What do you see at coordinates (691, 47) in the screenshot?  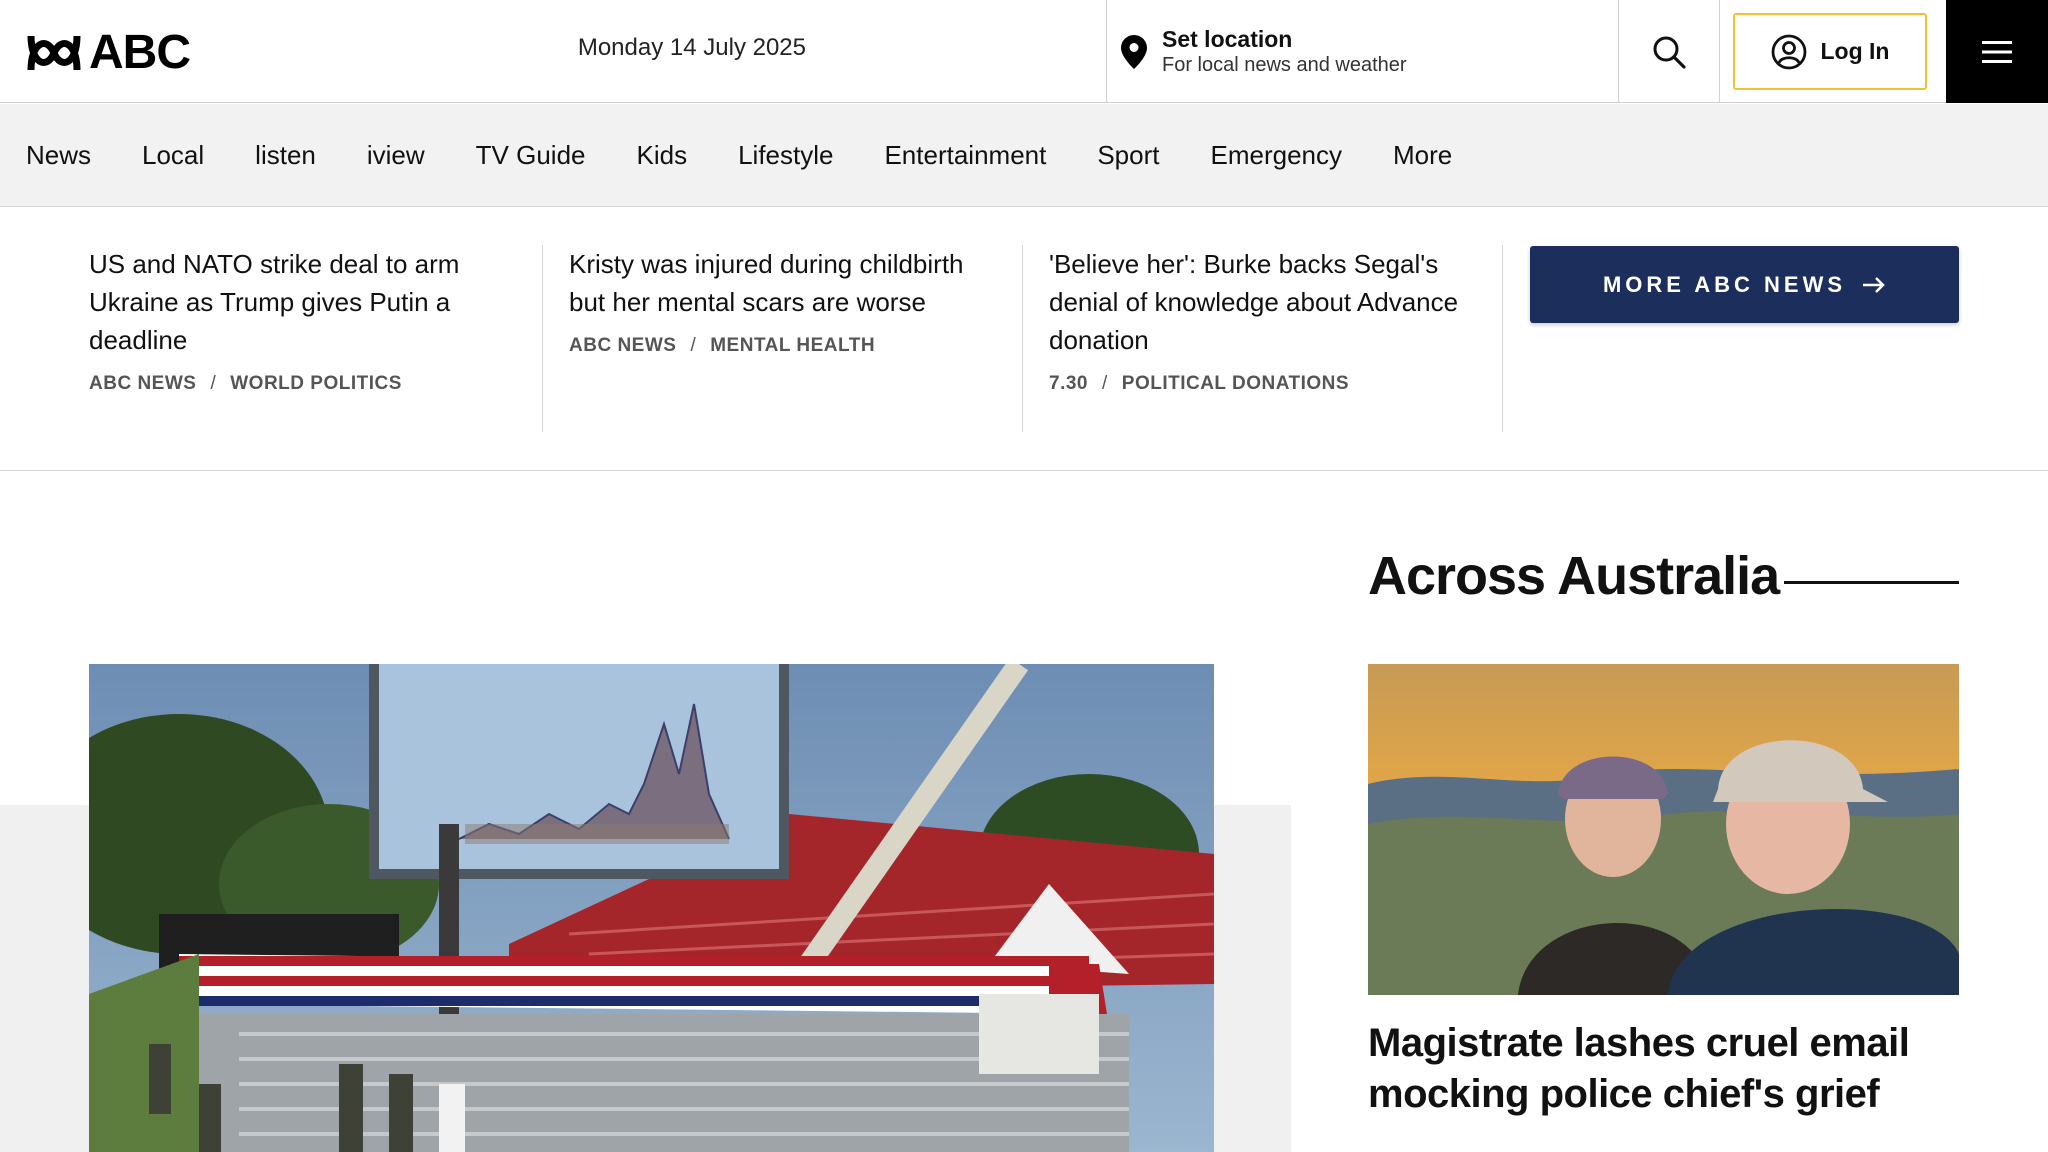 I see `current-date: Monday 14 July 2025` at bounding box center [691, 47].